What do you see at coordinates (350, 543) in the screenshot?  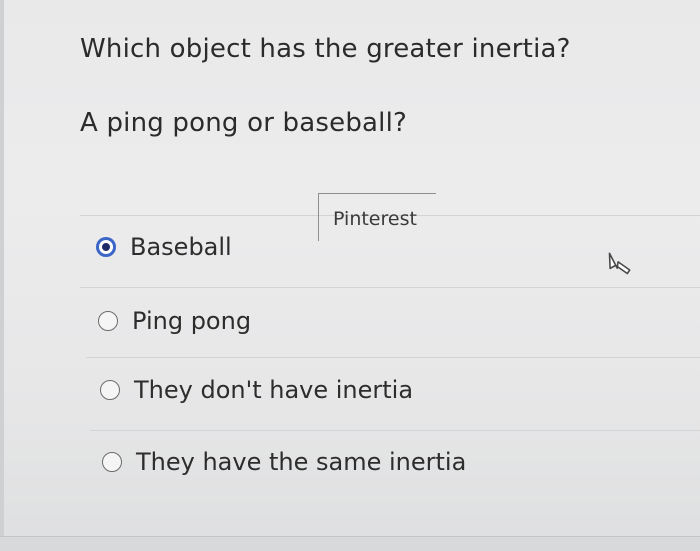 I see `bottom-edge` at bounding box center [350, 543].